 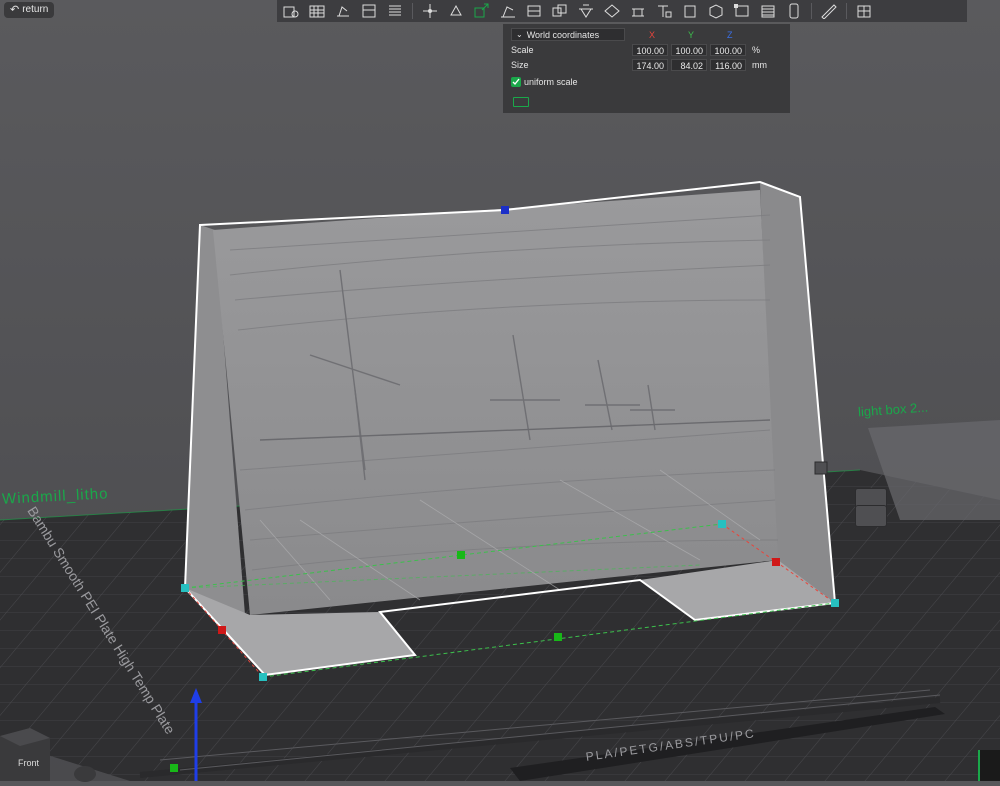 I want to click on status-indicator, so click(x=989, y=765).